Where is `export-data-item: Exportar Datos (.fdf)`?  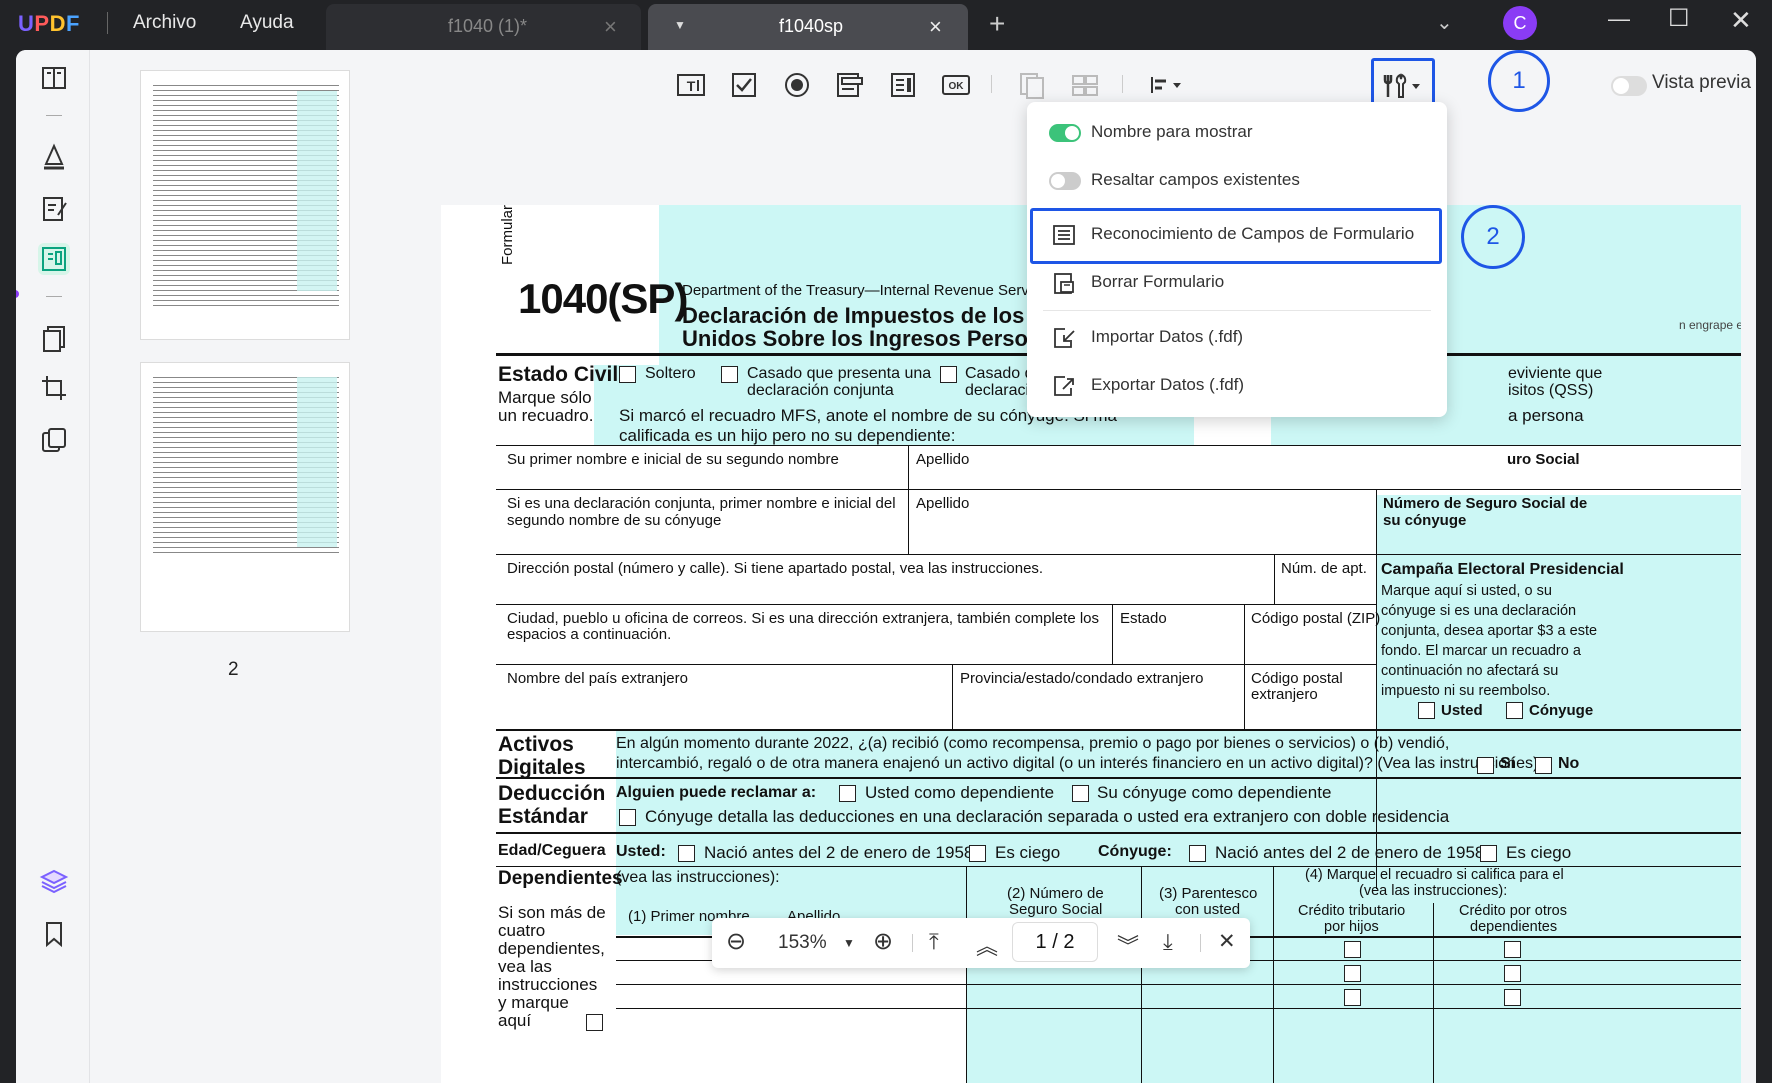 export-data-item: Exportar Datos (.fdf) is located at coordinates (1237, 386).